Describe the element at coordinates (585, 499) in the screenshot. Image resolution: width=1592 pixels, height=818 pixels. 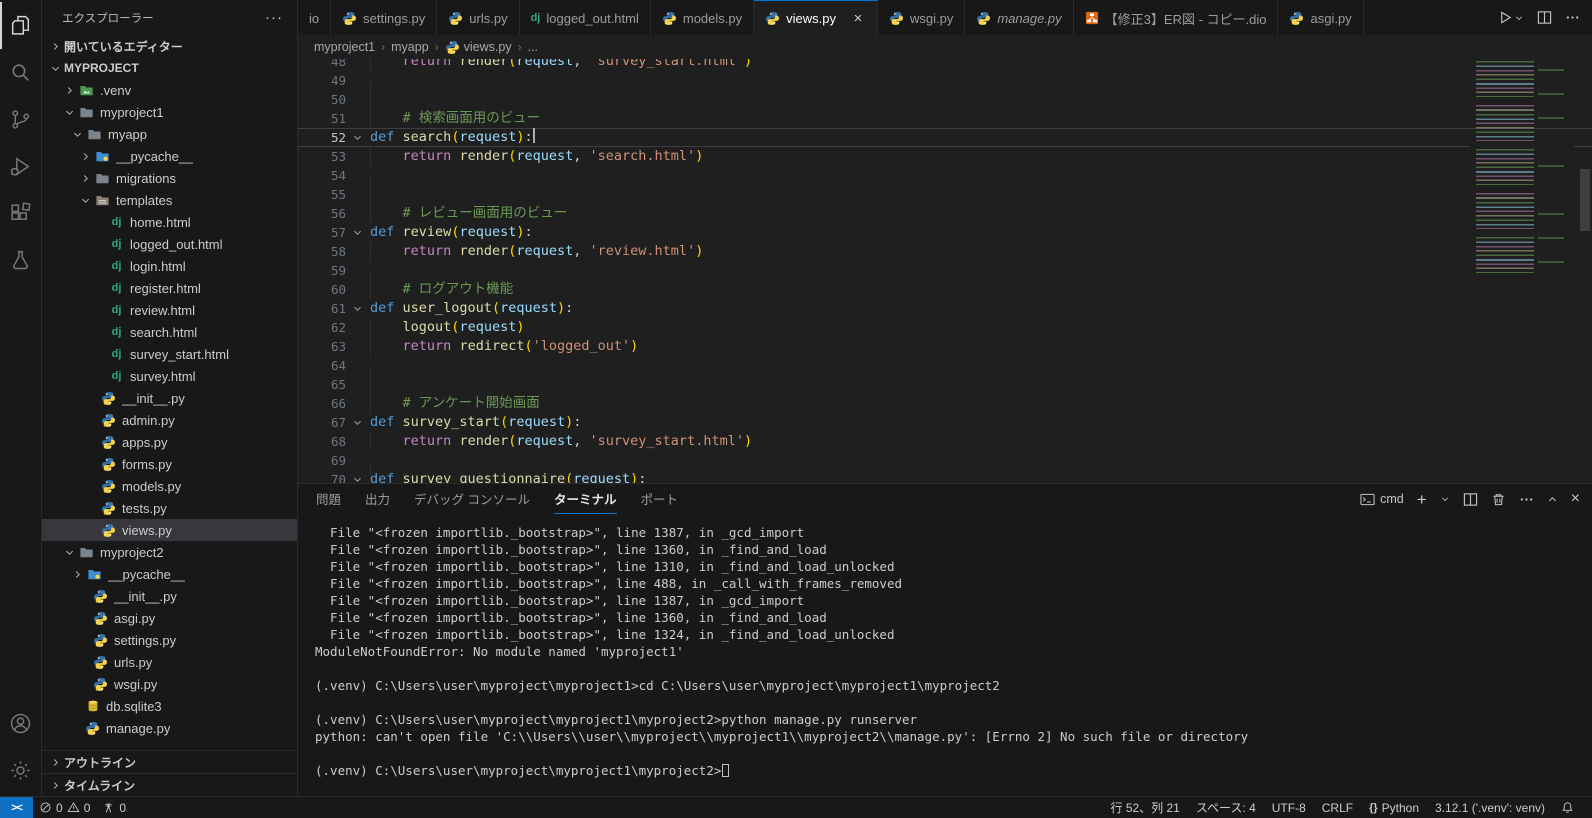
I see `panel-tab-ターミナル: ターミナル` at that location.